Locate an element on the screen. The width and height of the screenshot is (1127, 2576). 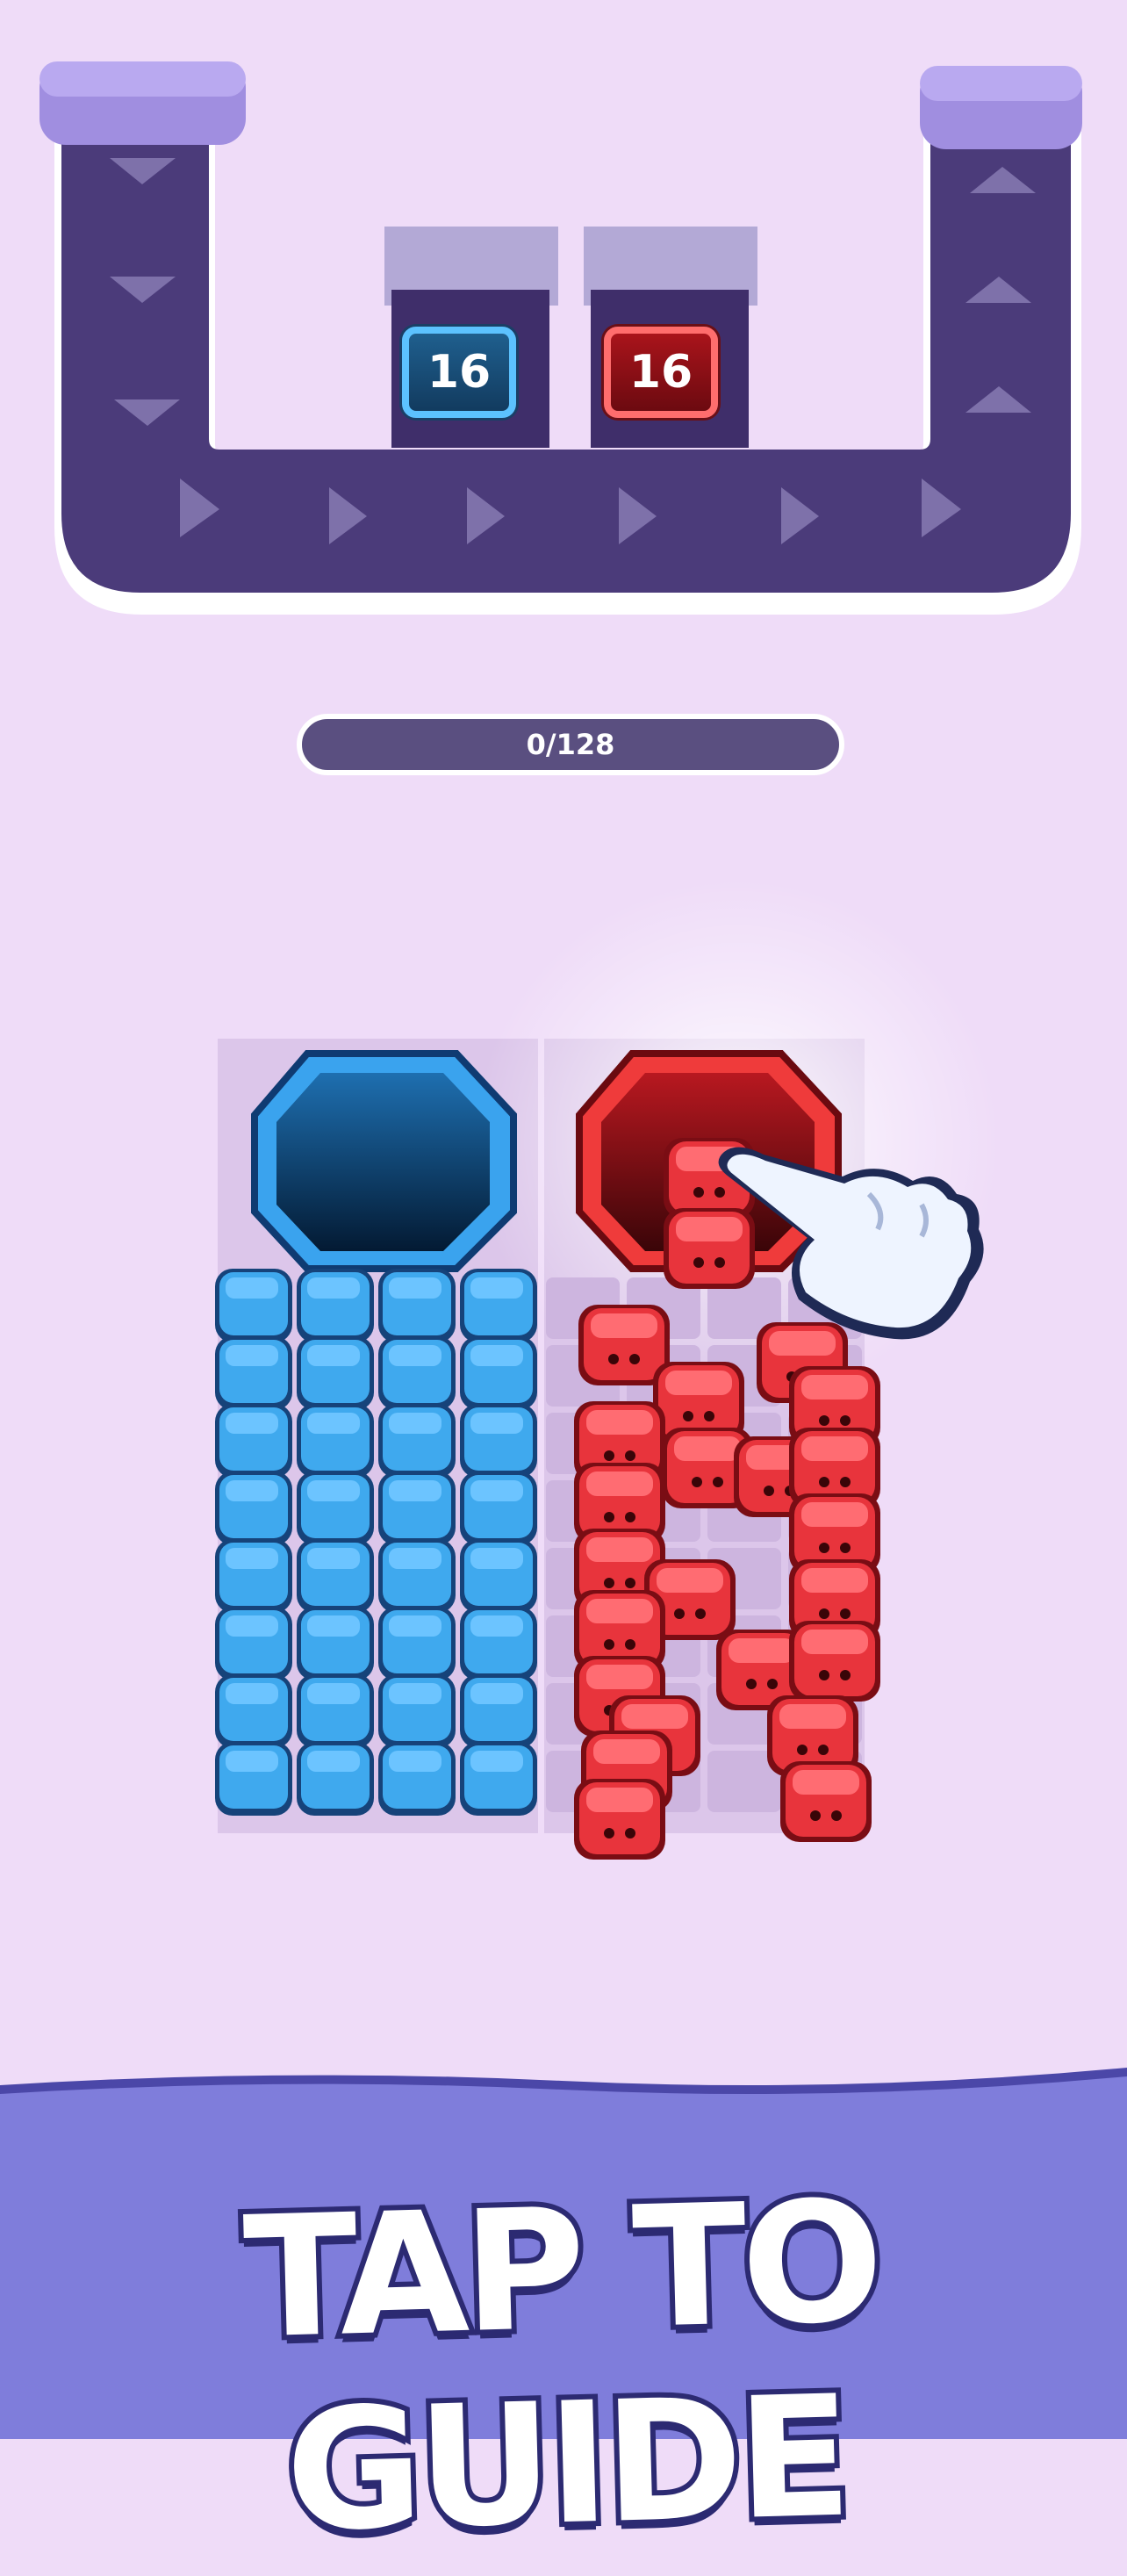
blue-counter-value: 16 is located at coordinates (459, 372).